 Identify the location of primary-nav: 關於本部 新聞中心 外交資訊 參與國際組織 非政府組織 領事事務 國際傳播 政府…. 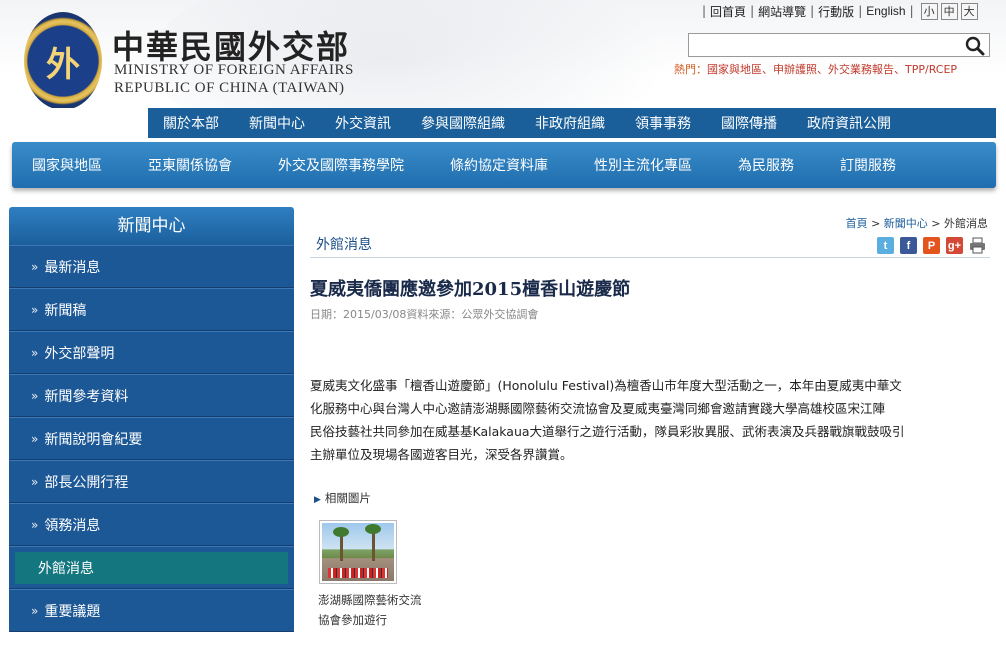
(572, 123).